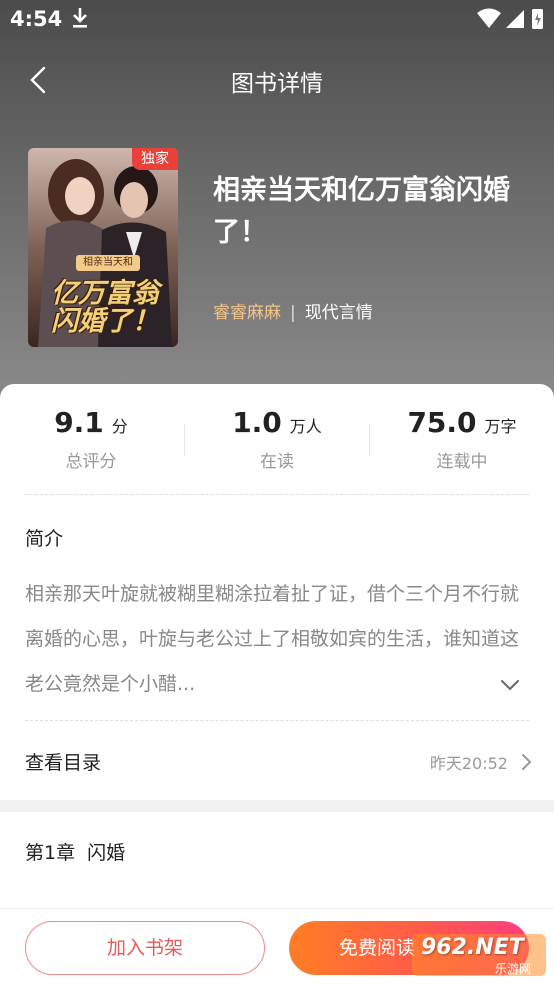 The image size is (554, 984). What do you see at coordinates (155, 159) in the screenshot?
I see `exclusive-badge: 独家` at bounding box center [155, 159].